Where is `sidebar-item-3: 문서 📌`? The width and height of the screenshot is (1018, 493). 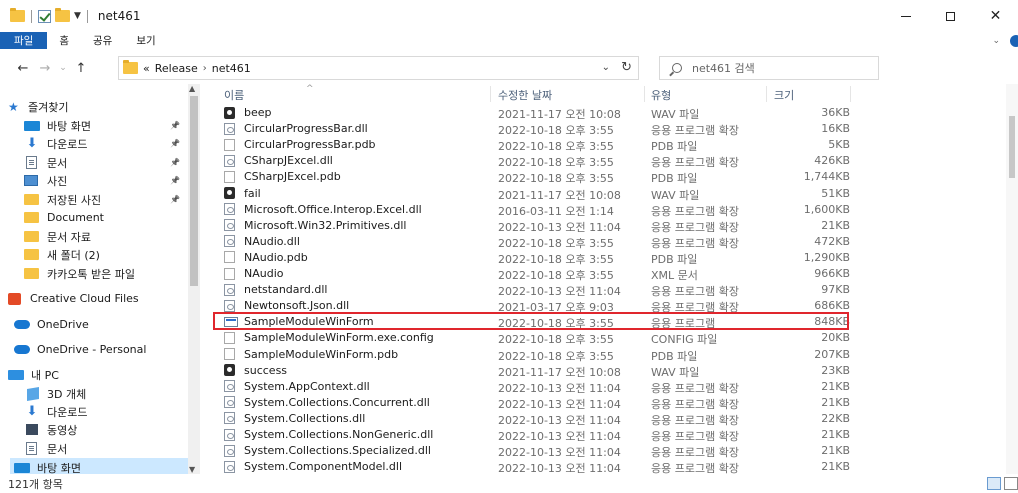 sidebar-item-3: 문서 📌 is located at coordinates (94, 162).